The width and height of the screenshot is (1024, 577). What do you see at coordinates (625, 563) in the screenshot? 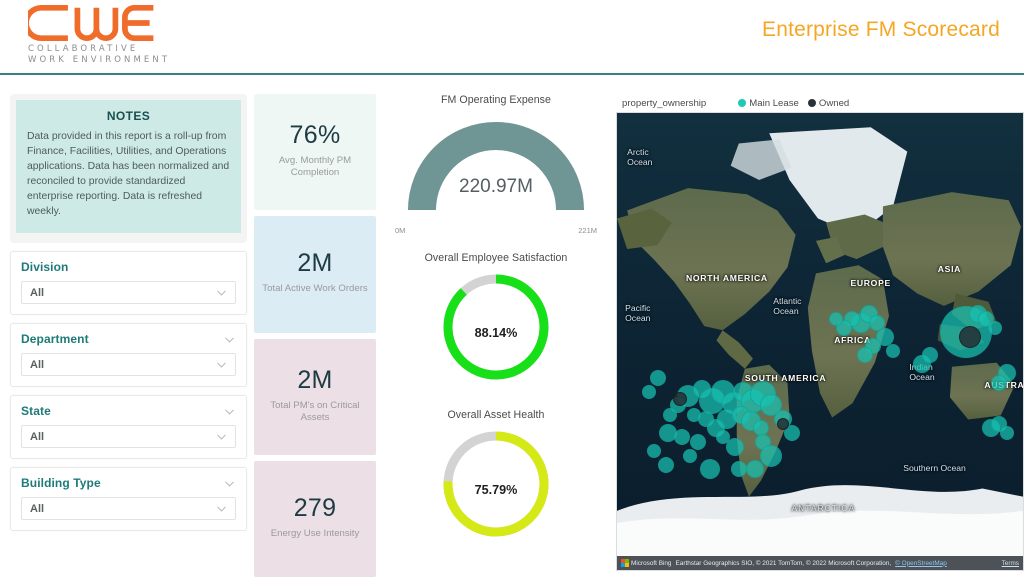
I see `bing-squares-icon` at bounding box center [625, 563].